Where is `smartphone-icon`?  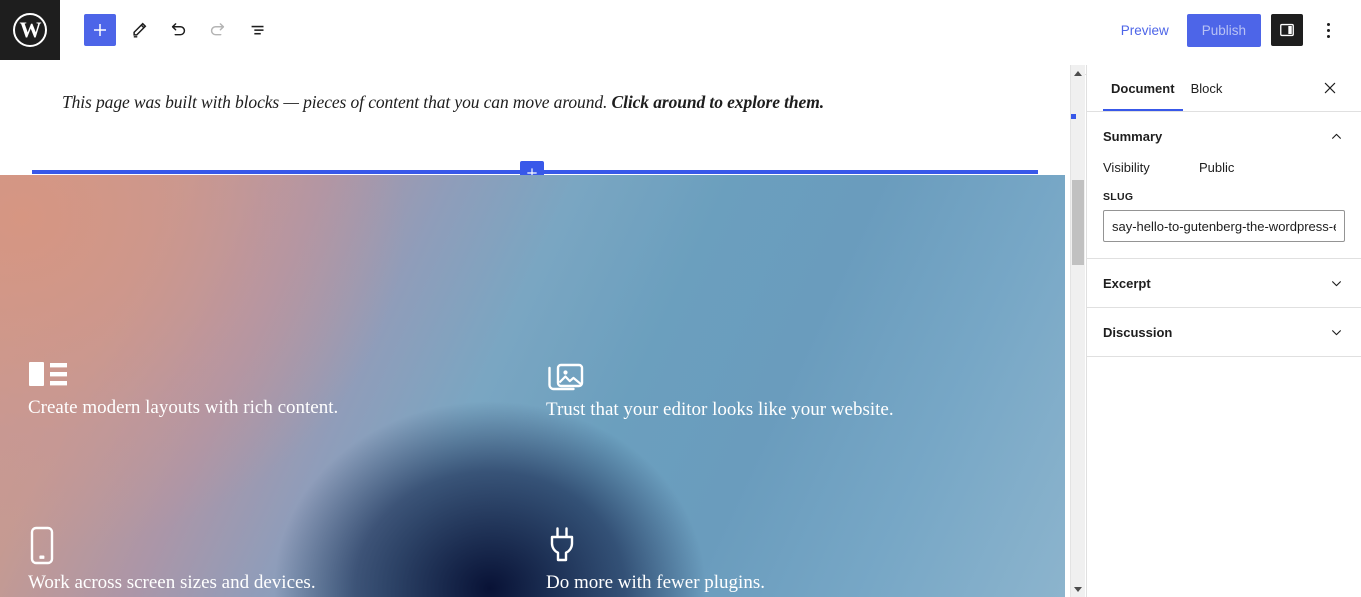 smartphone-icon is located at coordinates (172, 548).